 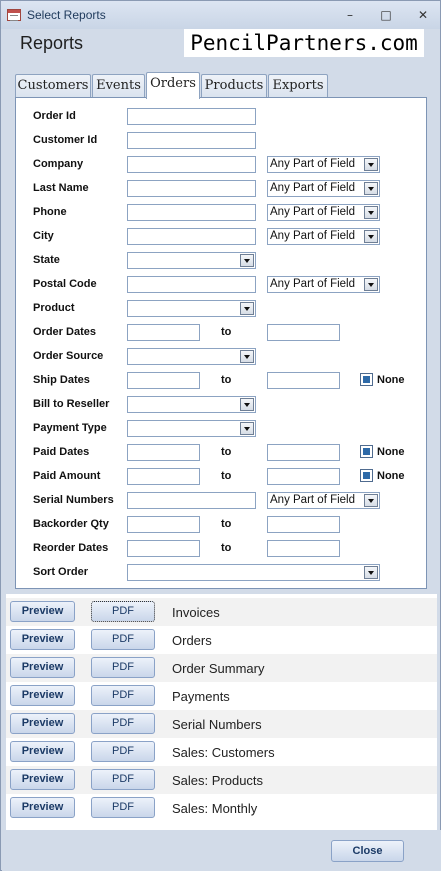 What do you see at coordinates (191, 500) in the screenshot?
I see `serial-numbers-input` at bounding box center [191, 500].